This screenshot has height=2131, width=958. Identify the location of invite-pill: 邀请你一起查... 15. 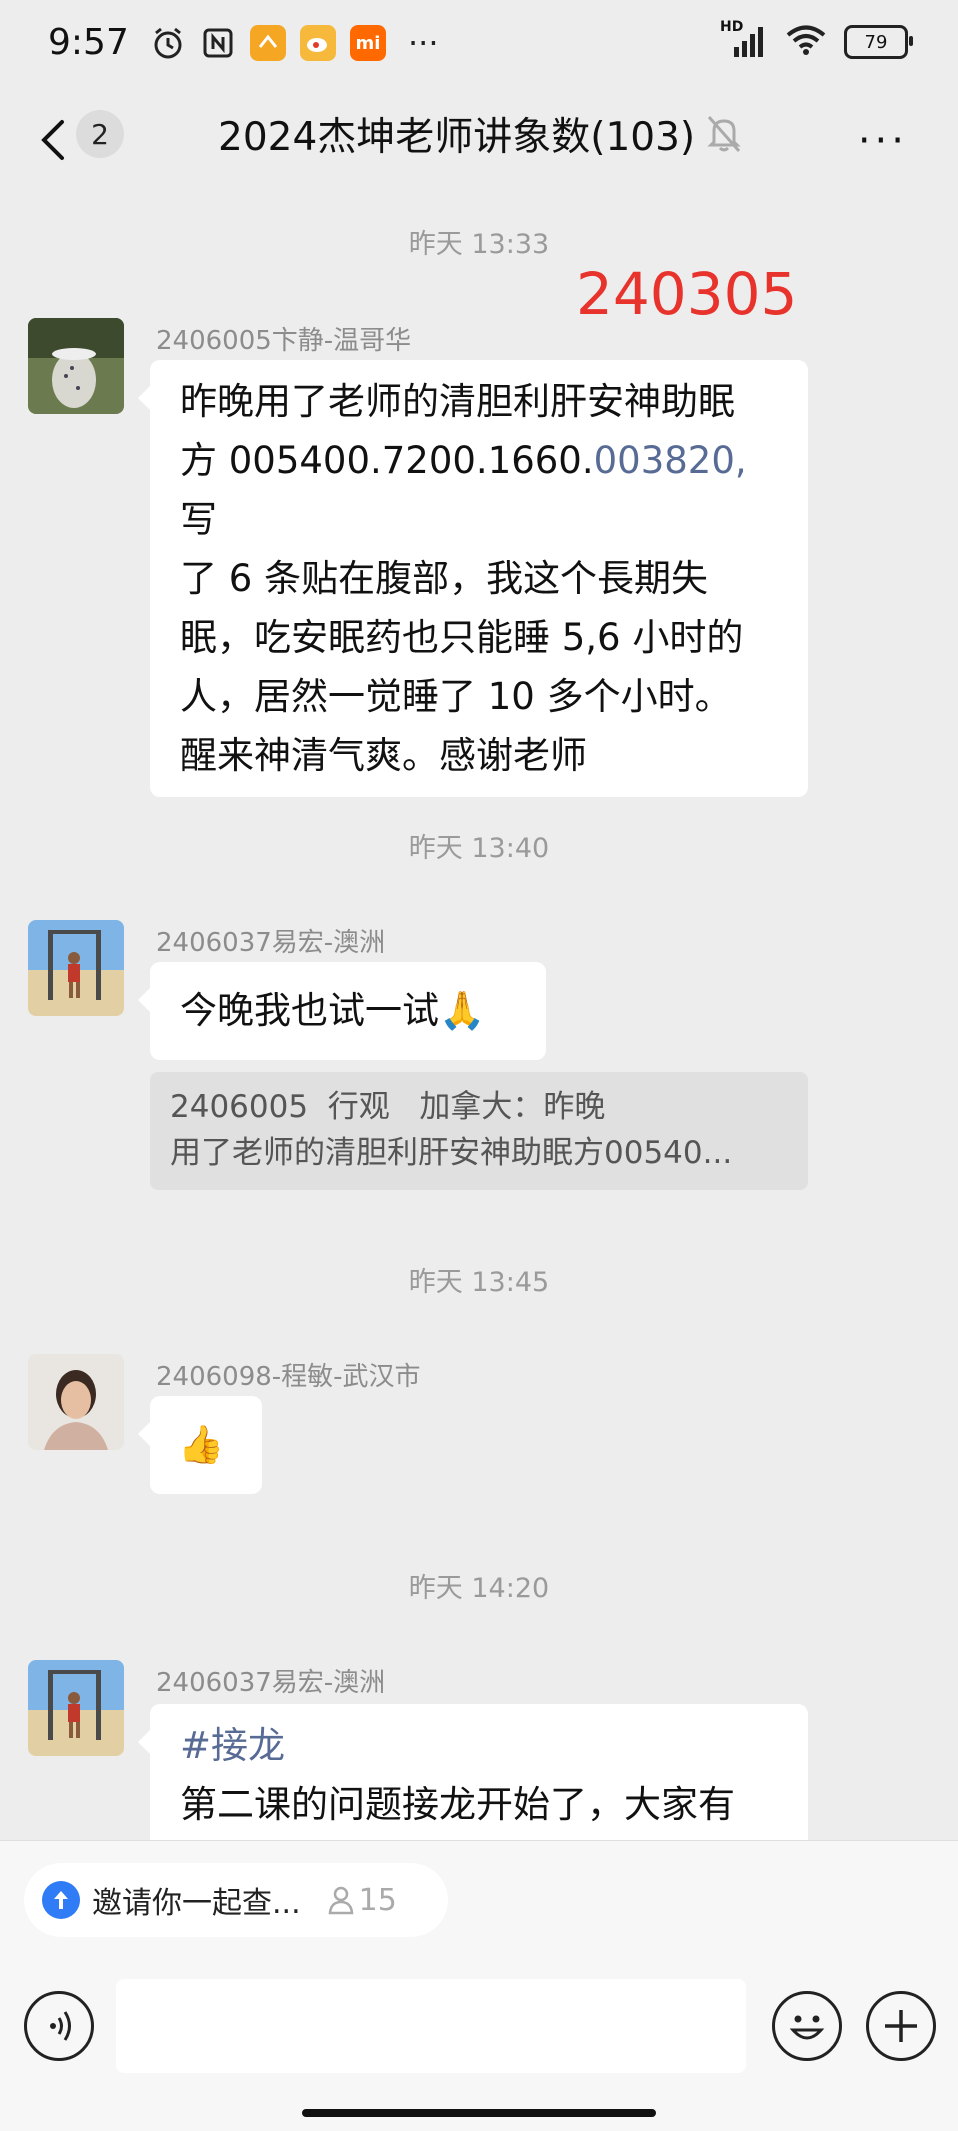
(236, 1900).